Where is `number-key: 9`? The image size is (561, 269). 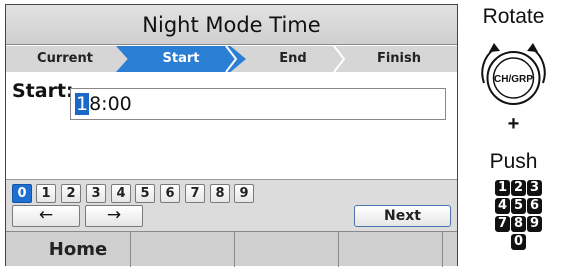 number-key: 9 is located at coordinates (534, 224).